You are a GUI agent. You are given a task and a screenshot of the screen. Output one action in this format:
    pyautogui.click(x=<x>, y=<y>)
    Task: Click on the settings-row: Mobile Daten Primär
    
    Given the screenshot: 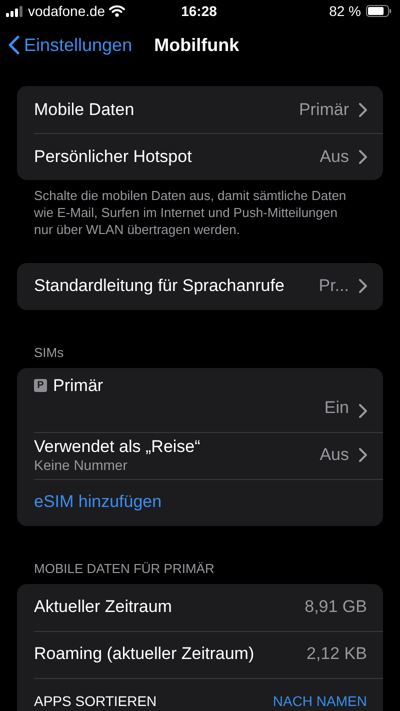 What is the action you would take?
    pyautogui.click(x=200, y=109)
    